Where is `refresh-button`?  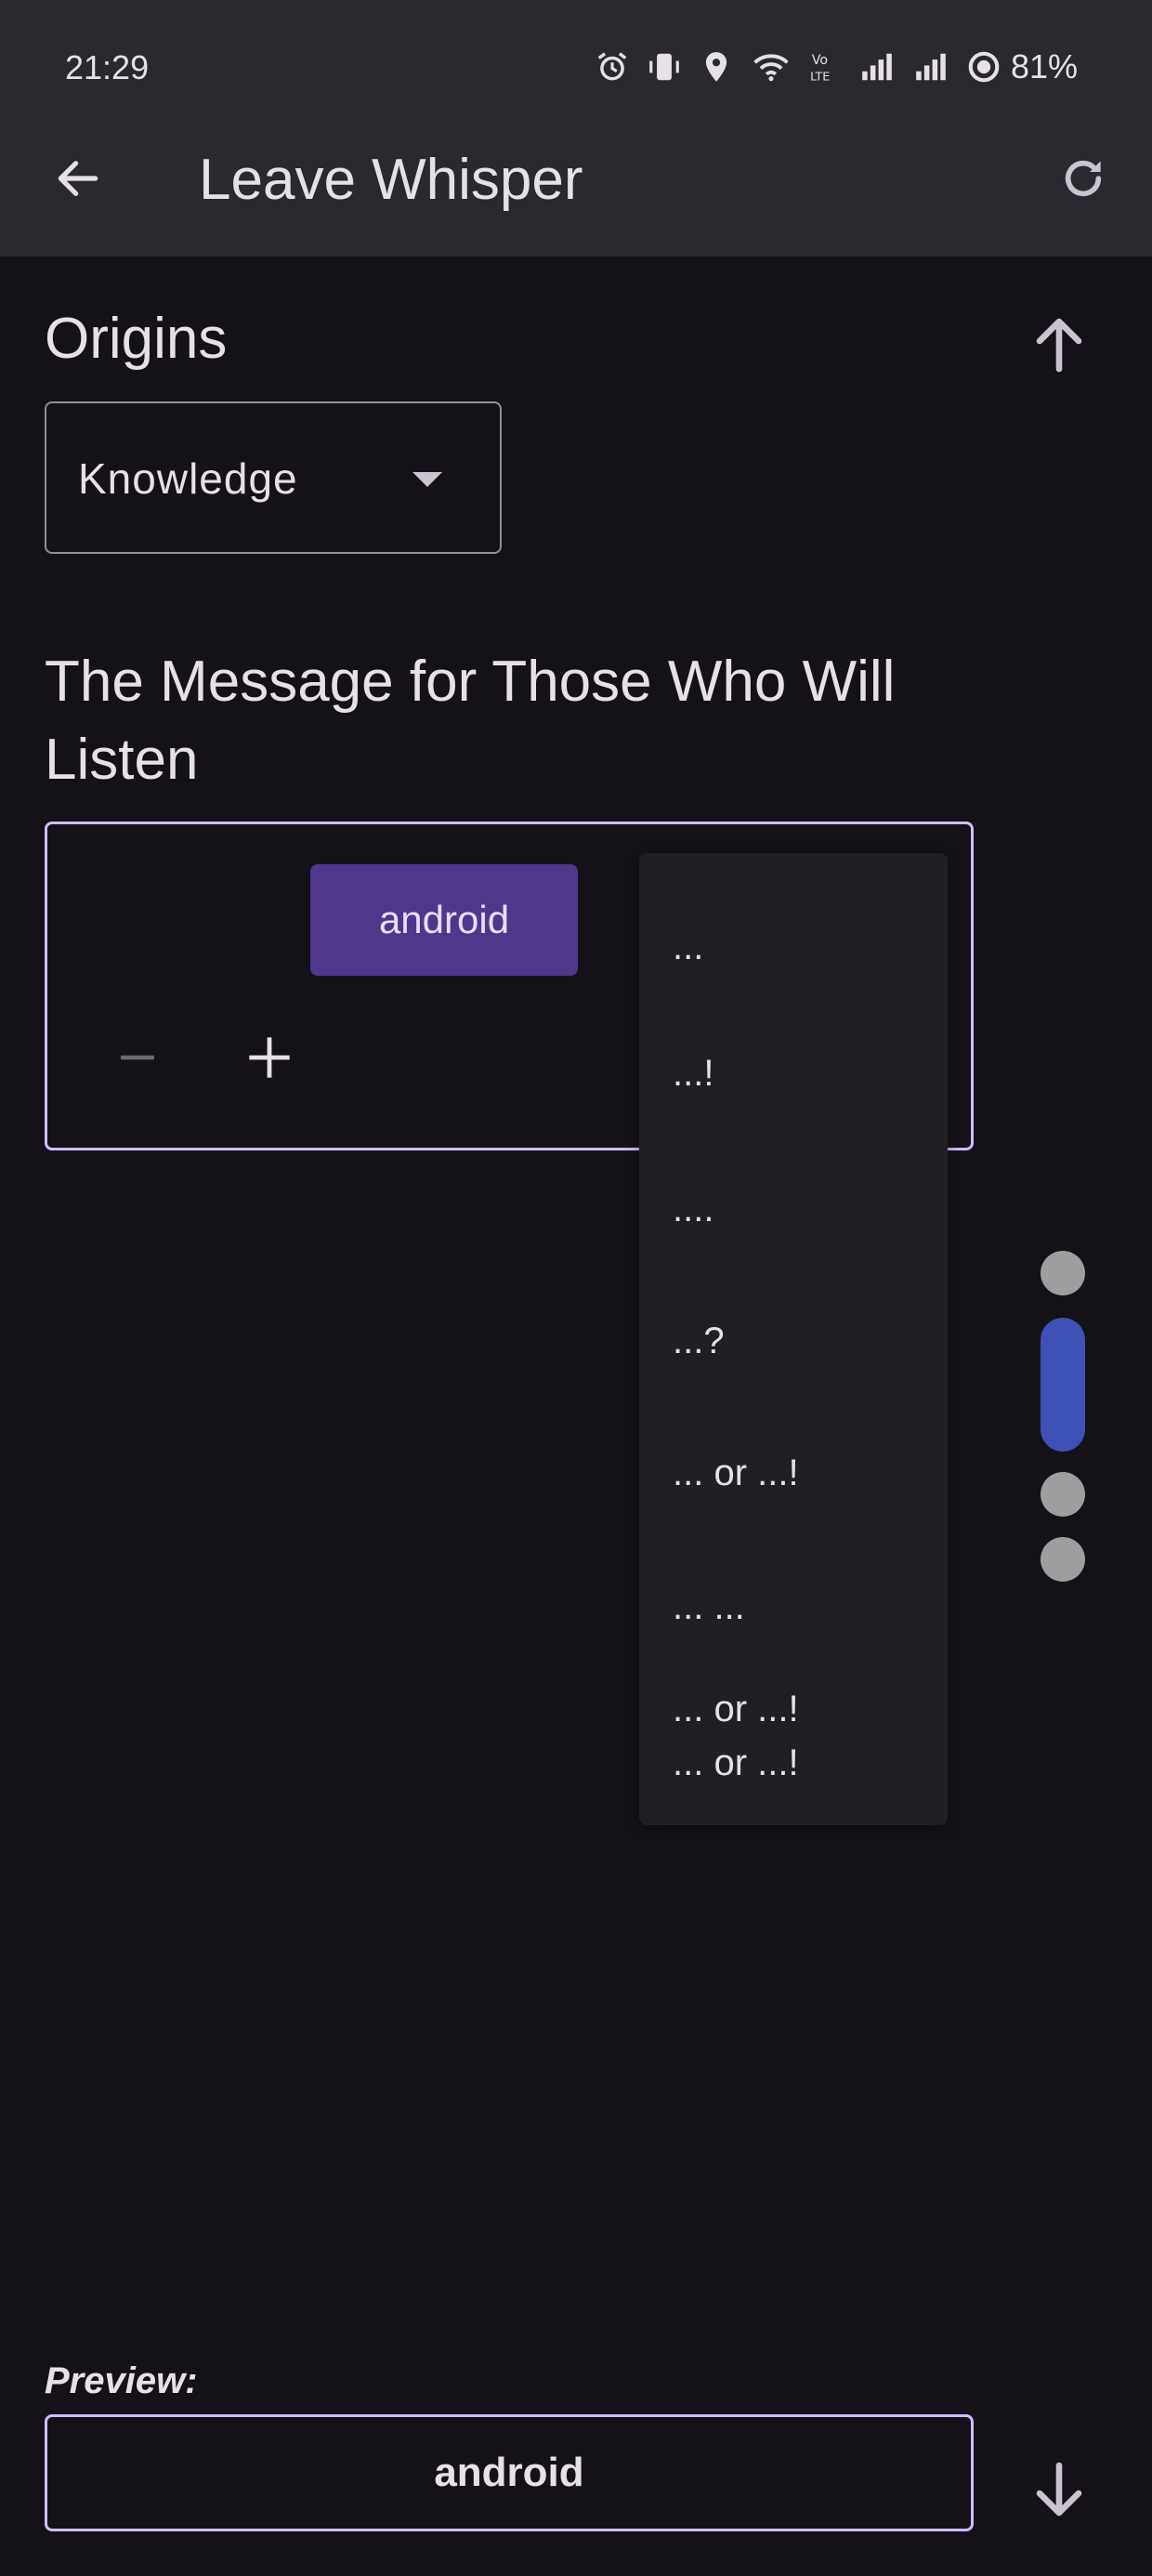 refresh-button is located at coordinates (1083, 178).